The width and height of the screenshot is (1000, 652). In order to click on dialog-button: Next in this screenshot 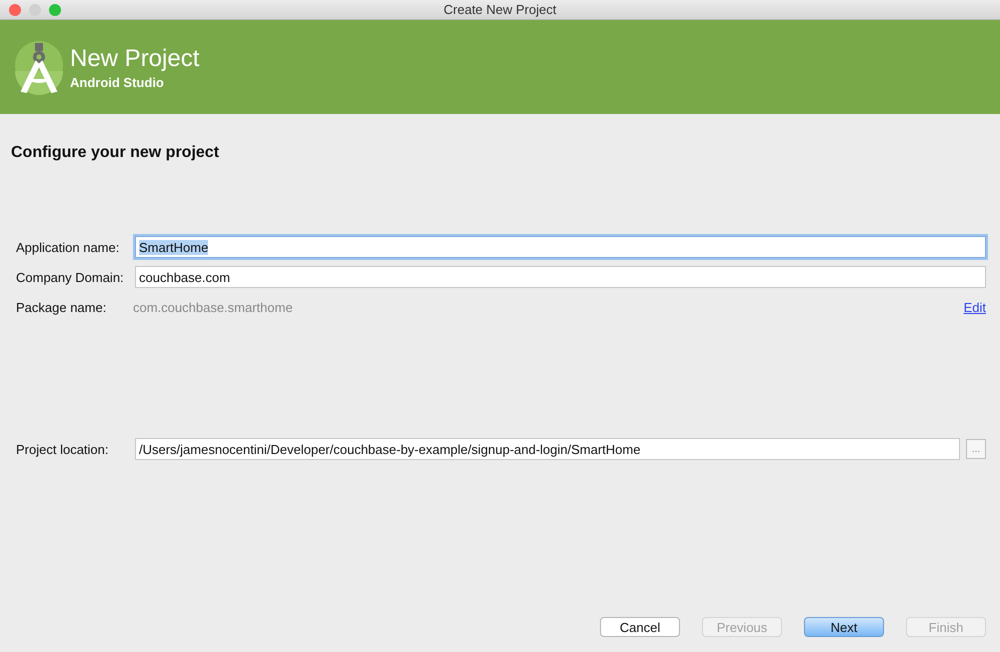, I will do `click(844, 627)`.